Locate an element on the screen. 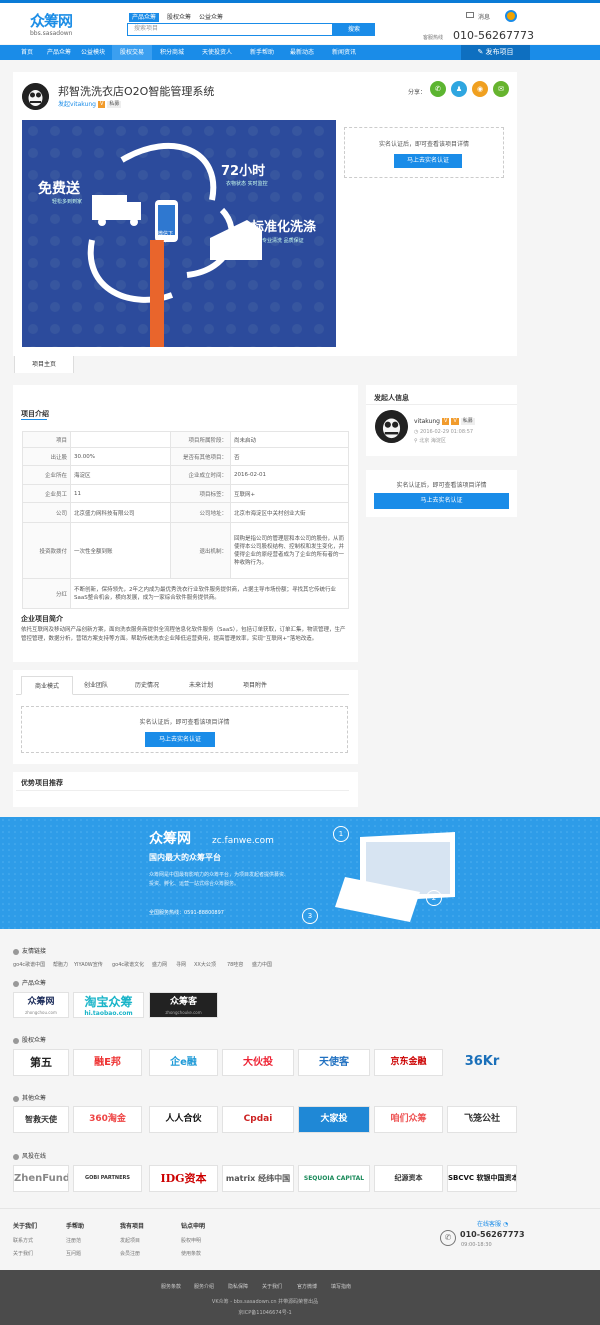 This screenshot has width=600, height=1325. tab-history: 历史情况 is located at coordinates (147, 685).